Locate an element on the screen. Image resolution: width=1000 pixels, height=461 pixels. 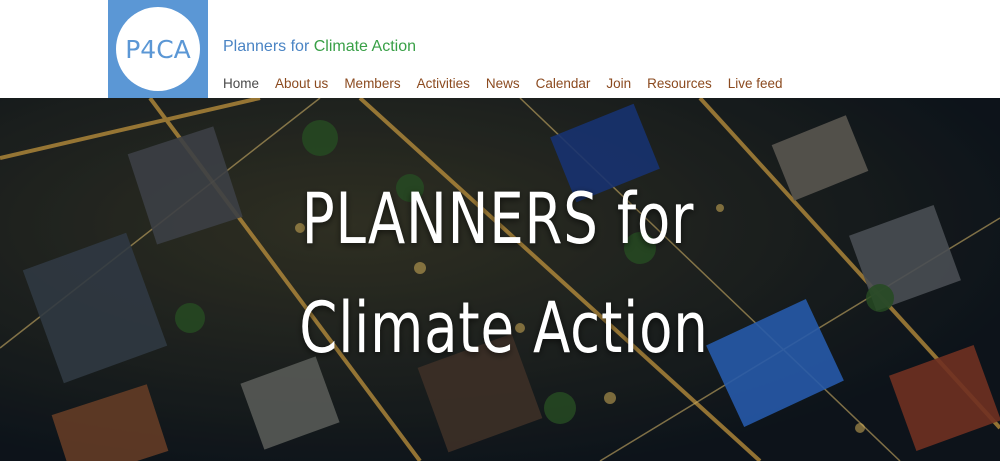
nav-news: News is located at coordinates (503, 83).